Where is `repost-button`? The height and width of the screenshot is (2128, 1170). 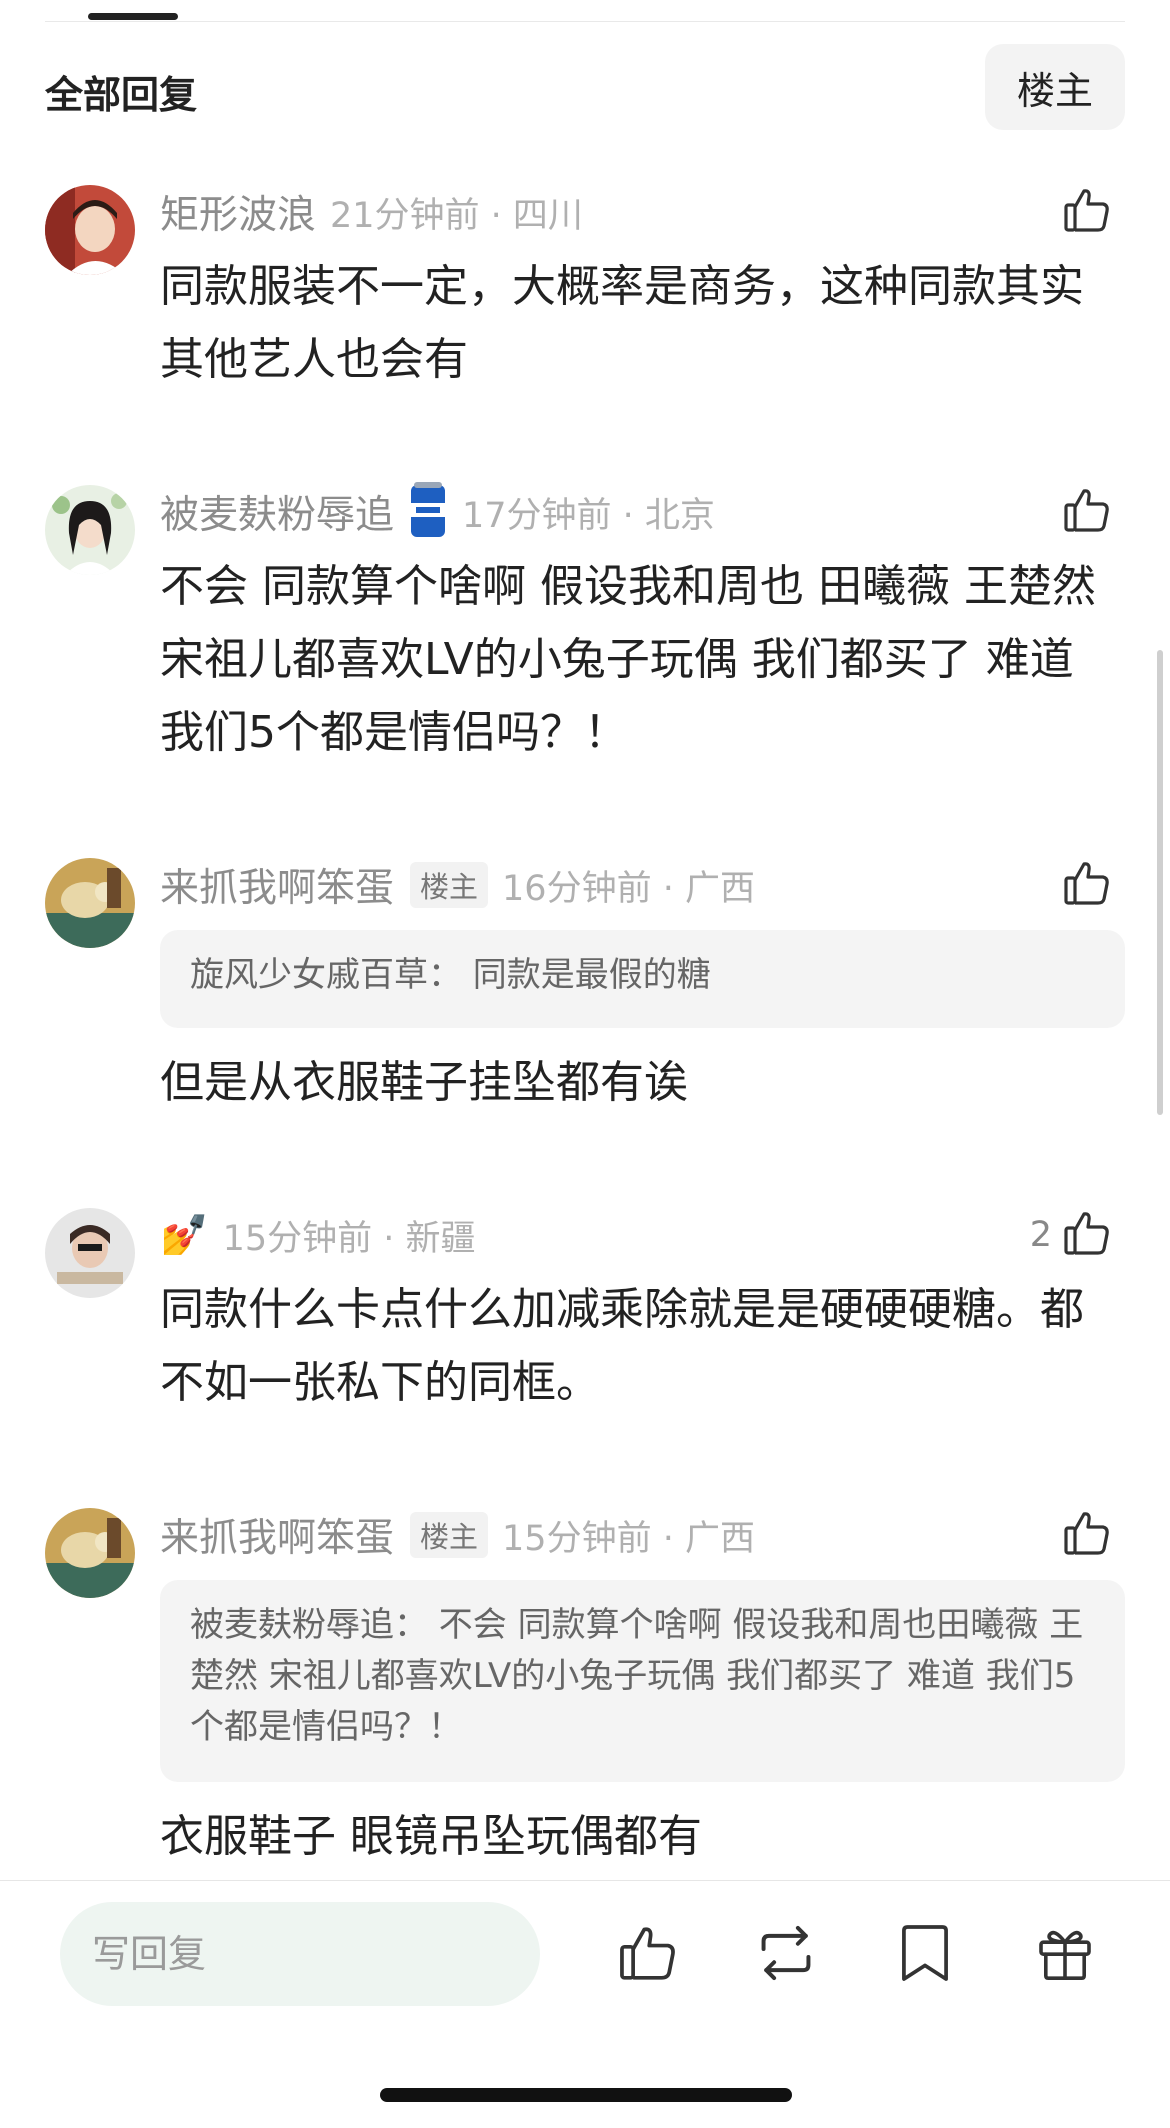
repost-button is located at coordinates (786, 1955).